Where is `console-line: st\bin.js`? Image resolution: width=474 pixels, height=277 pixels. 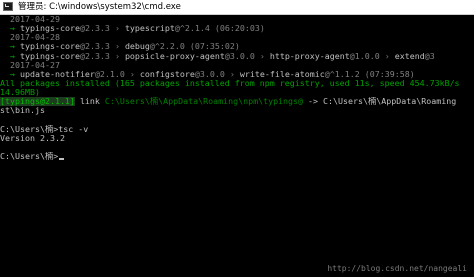 console-line: st\bin.js is located at coordinates (22, 111).